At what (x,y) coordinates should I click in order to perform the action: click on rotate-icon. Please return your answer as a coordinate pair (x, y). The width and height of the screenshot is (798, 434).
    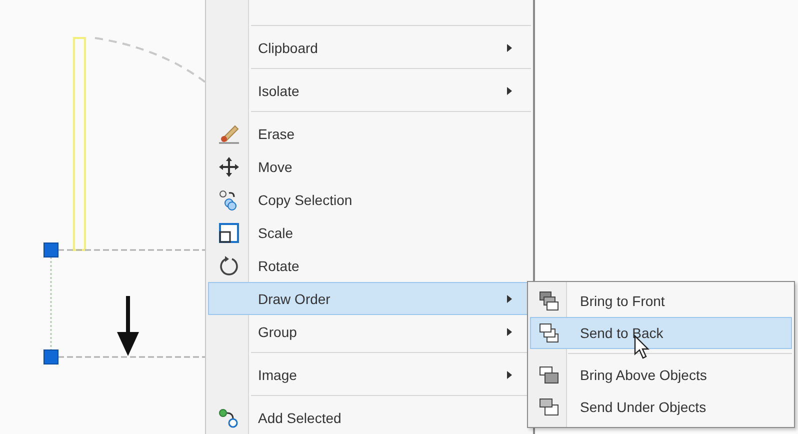
    Looking at the image, I should click on (229, 265).